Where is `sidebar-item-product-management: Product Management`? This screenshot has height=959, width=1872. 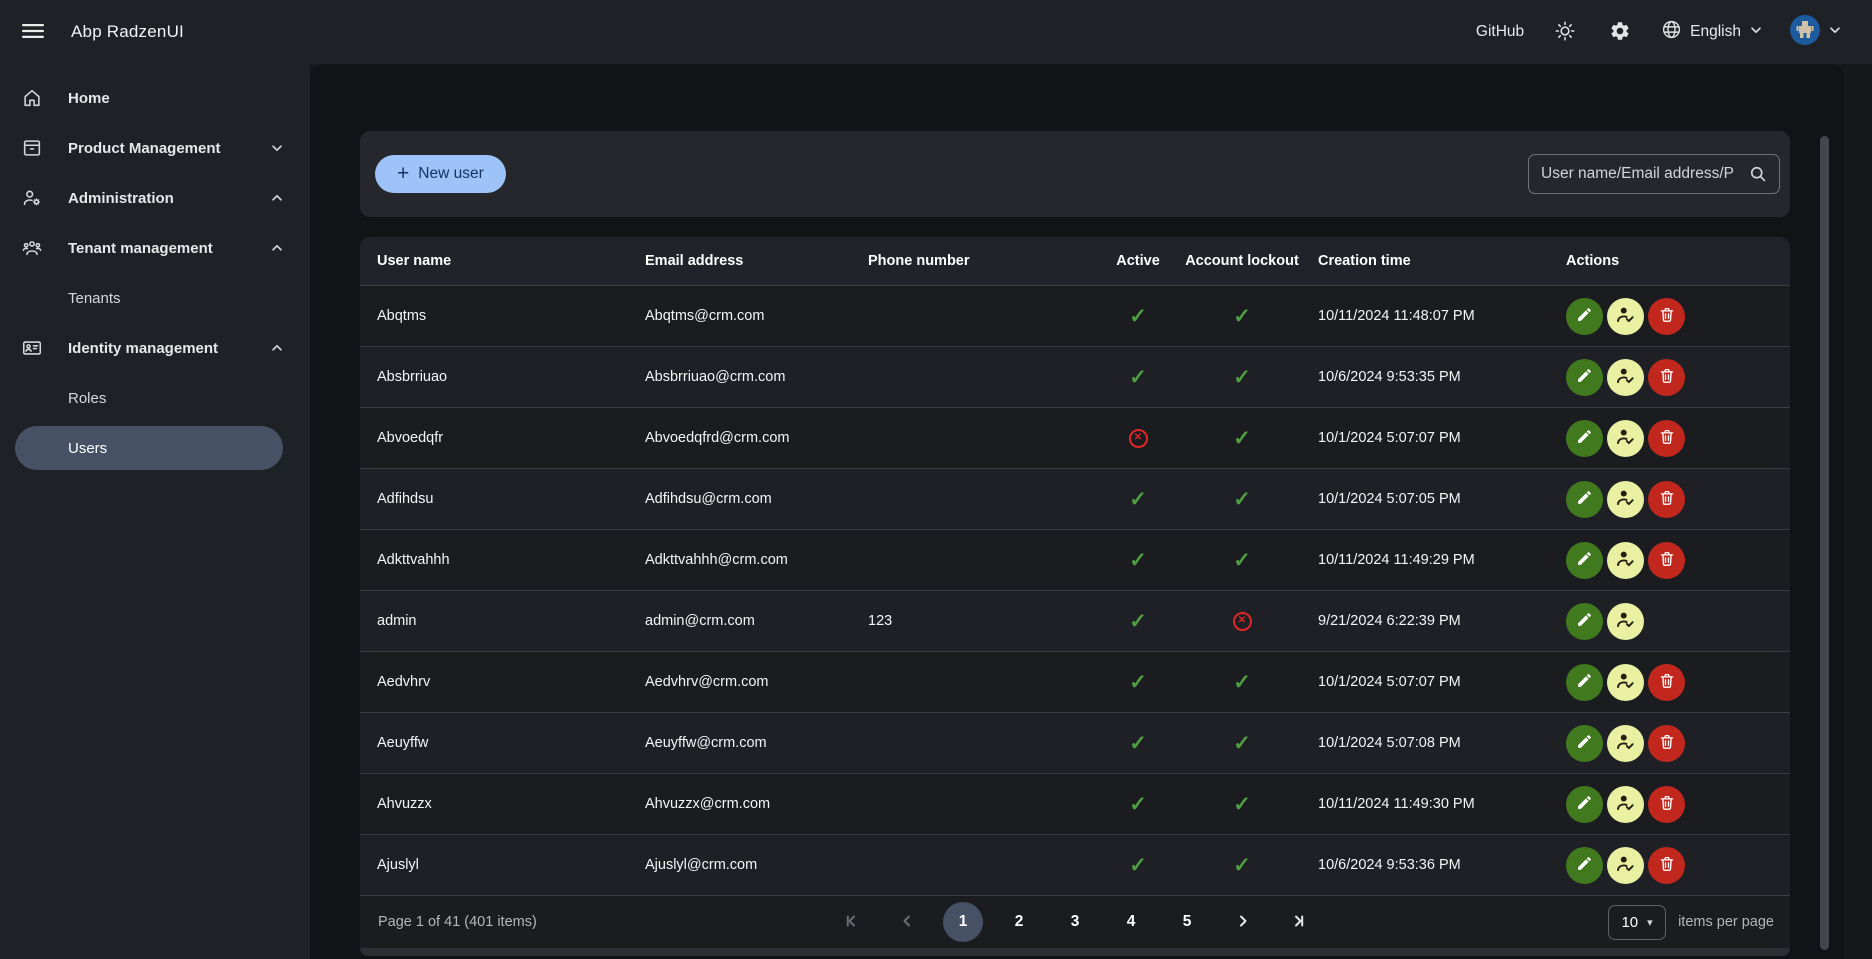 sidebar-item-product-management: Product Management is located at coordinates (155, 148).